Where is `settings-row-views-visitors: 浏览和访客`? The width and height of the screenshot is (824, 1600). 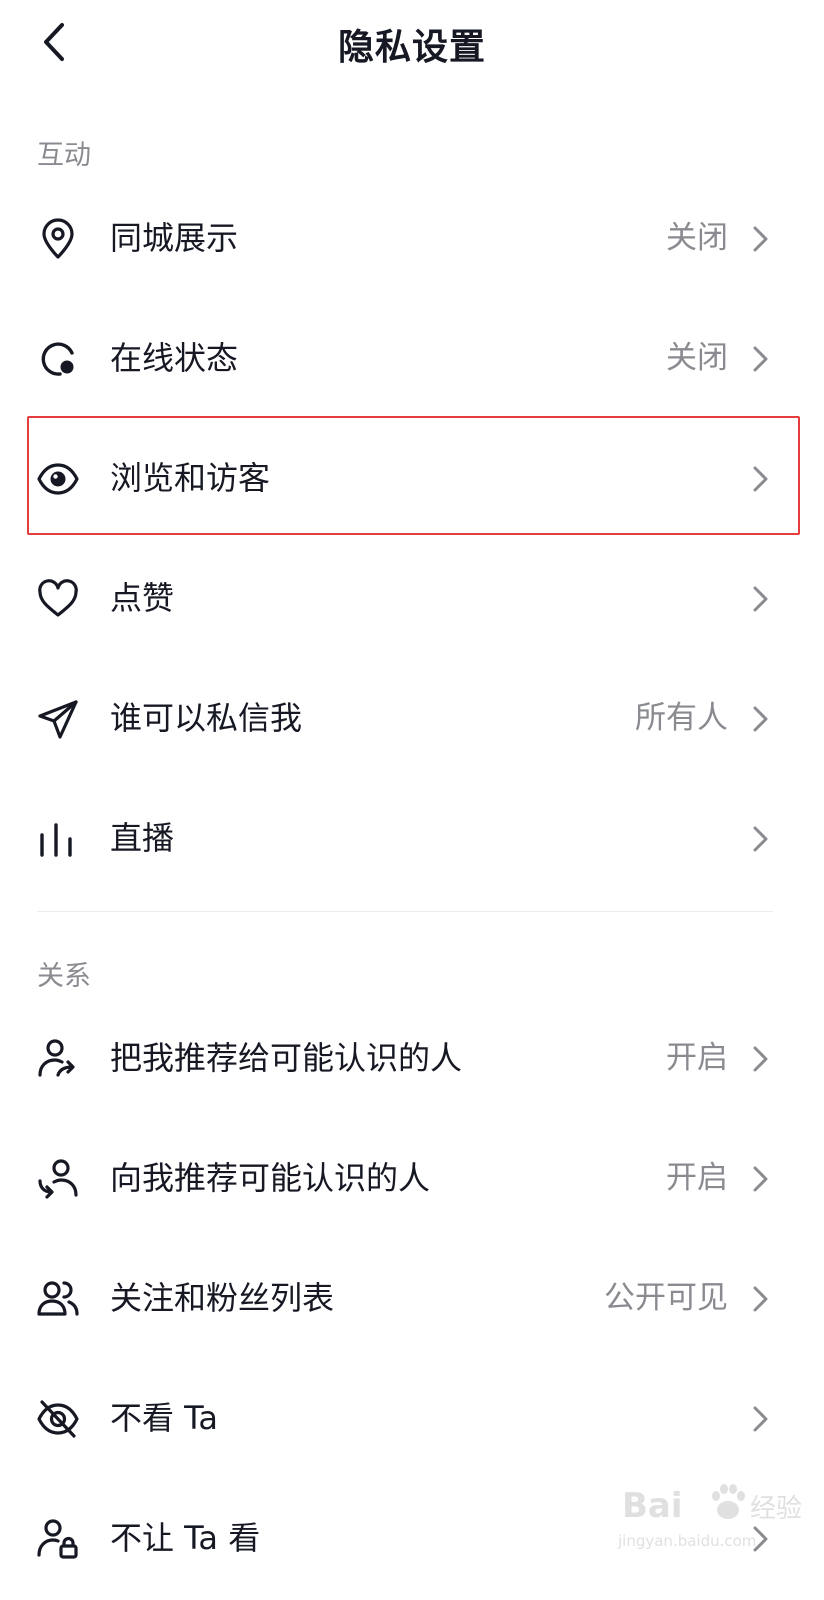
settings-row-views-visitors: 浏览和访客 is located at coordinates (412, 478).